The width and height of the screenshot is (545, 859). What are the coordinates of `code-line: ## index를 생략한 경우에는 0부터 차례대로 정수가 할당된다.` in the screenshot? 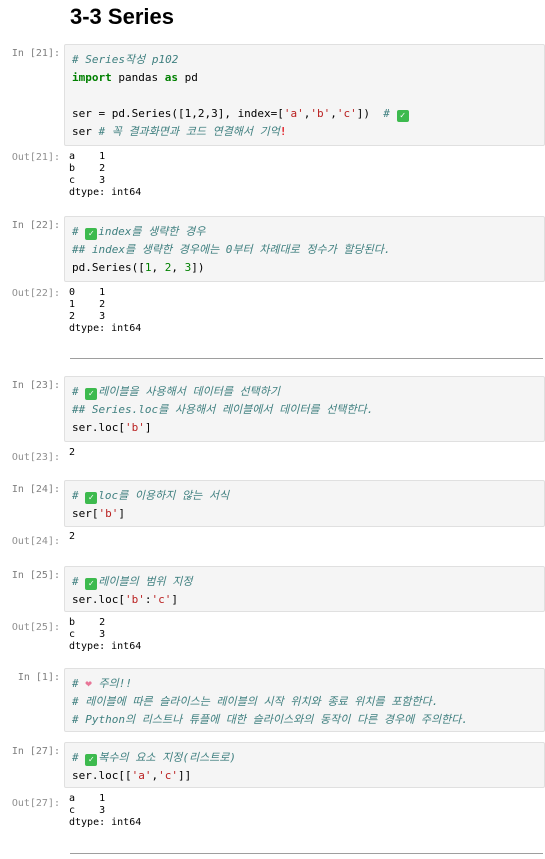 It's located at (231, 249).